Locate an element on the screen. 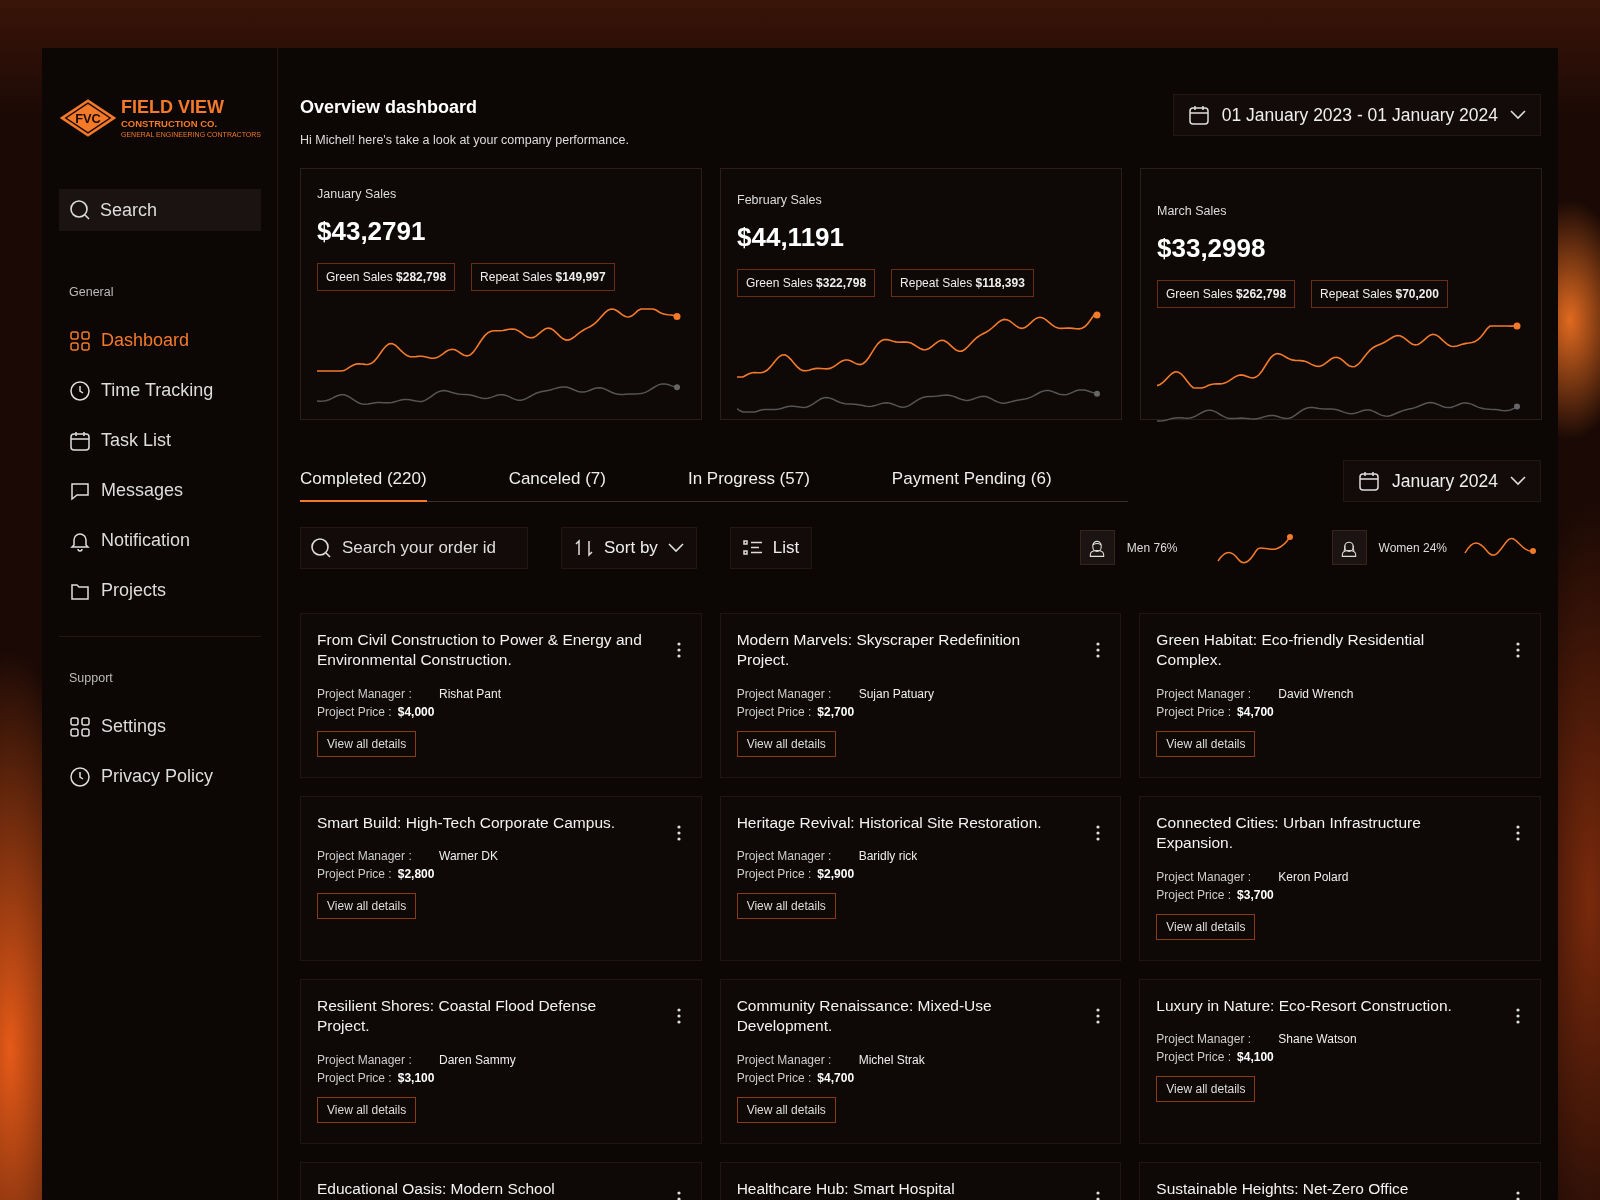  sales-tag: Repeat Sales $118,393 is located at coordinates (962, 282).